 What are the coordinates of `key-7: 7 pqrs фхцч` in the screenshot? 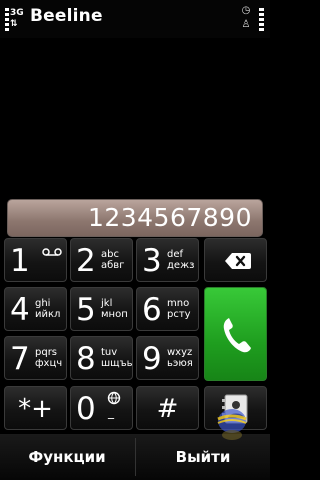 It's located at (35, 358).